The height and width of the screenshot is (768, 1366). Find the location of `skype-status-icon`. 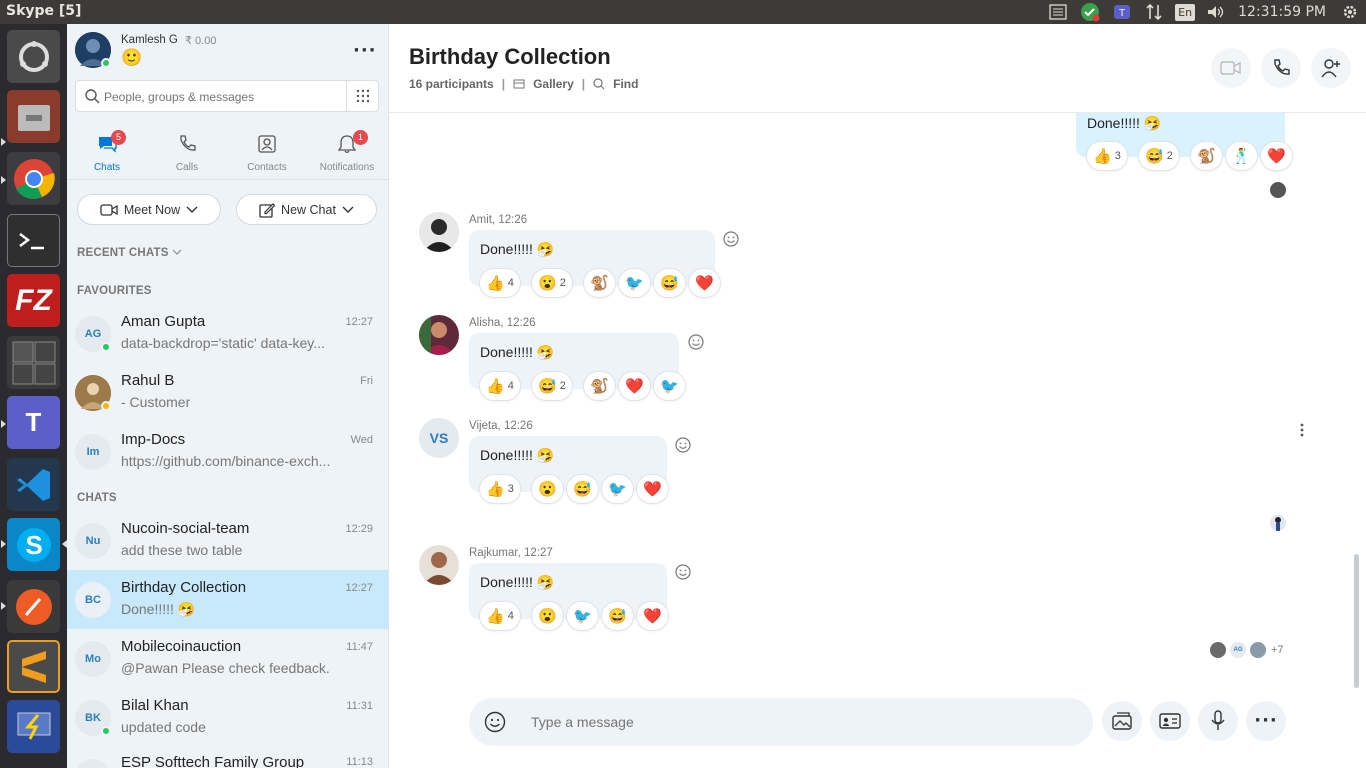

skype-status-icon is located at coordinates (1090, 12).